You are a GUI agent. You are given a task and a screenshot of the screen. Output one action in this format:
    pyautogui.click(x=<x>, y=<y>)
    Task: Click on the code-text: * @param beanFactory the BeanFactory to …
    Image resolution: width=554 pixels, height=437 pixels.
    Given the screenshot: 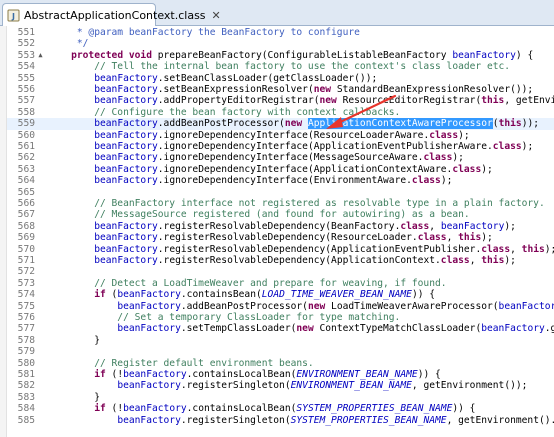 What is the action you would take?
    pyautogui.click(x=204, y=32)
    